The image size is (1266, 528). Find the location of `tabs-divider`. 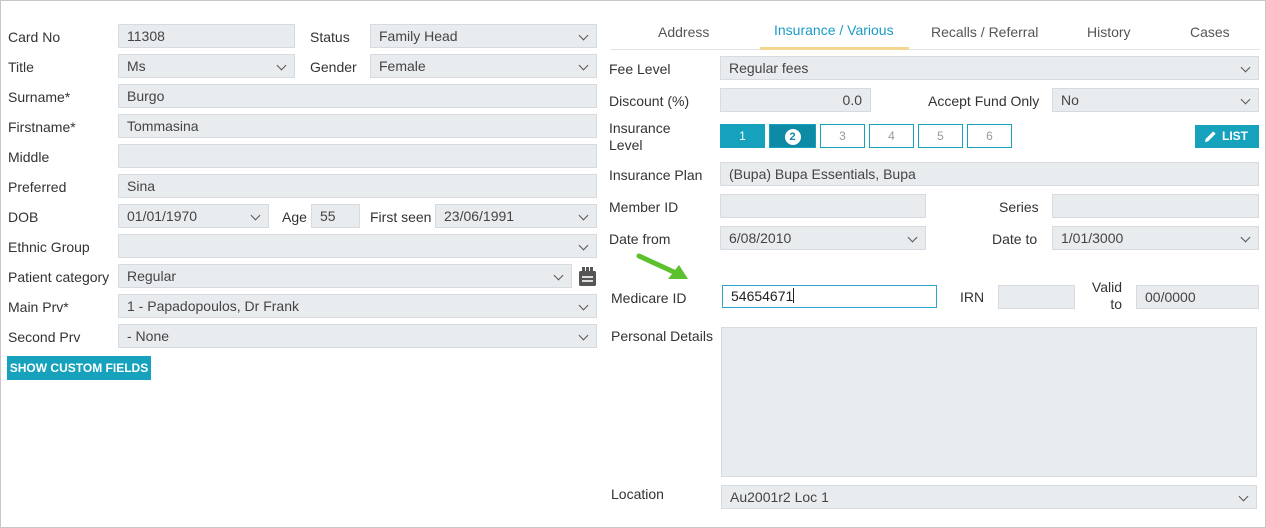

tabs-divider is located at coordinates (935, 49).